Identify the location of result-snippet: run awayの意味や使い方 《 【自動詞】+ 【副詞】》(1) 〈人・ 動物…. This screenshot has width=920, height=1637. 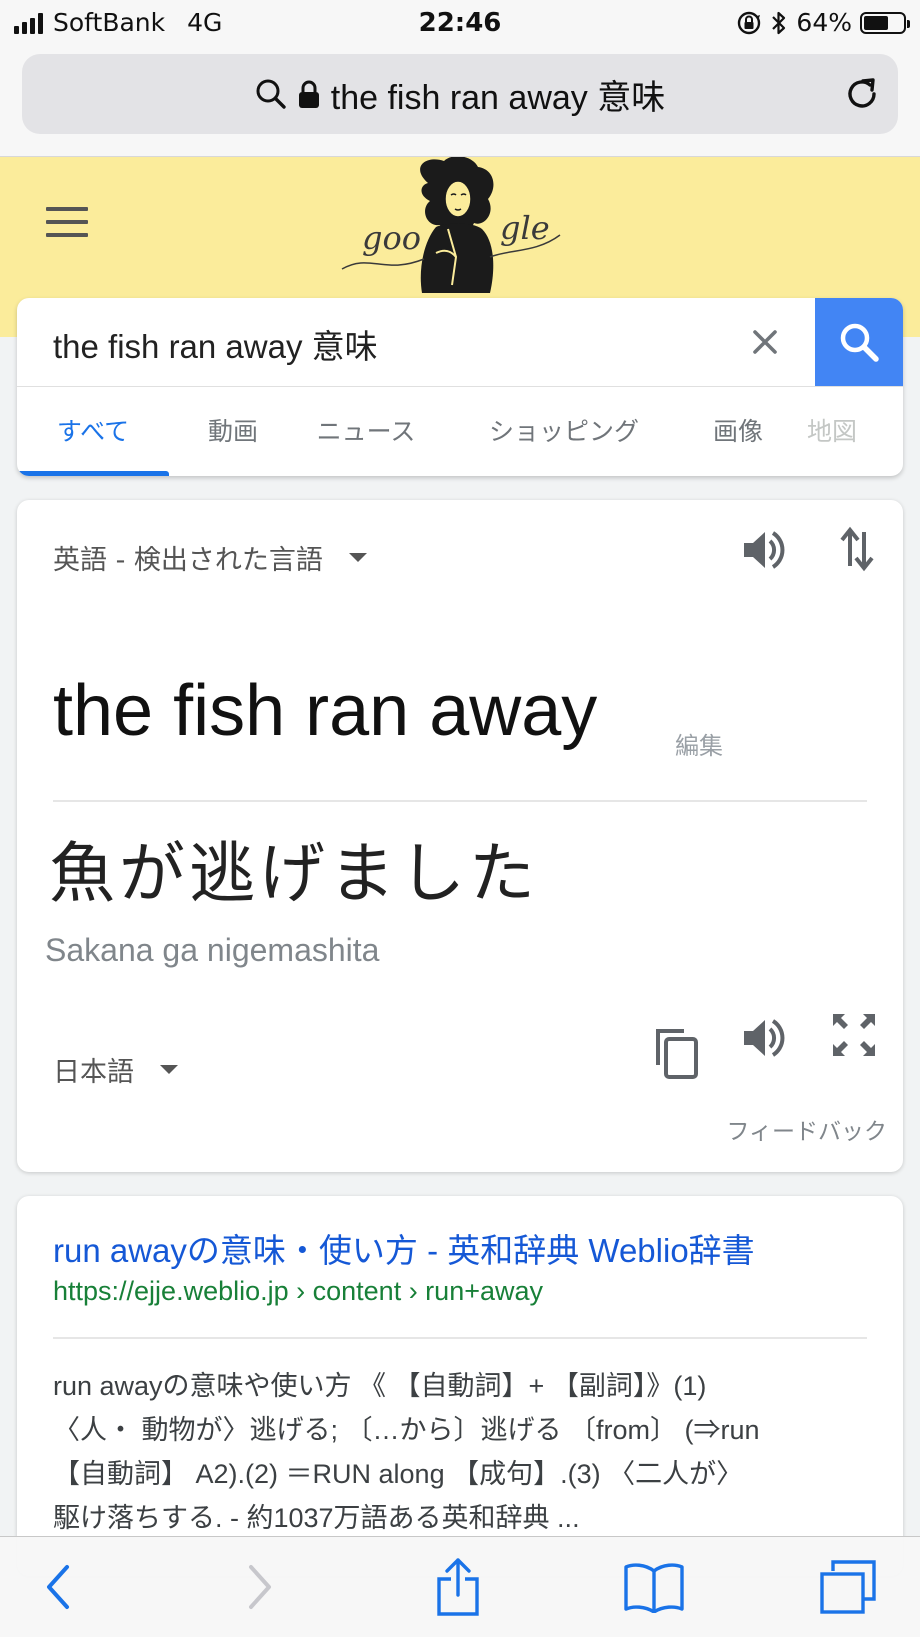
(463, 1452).